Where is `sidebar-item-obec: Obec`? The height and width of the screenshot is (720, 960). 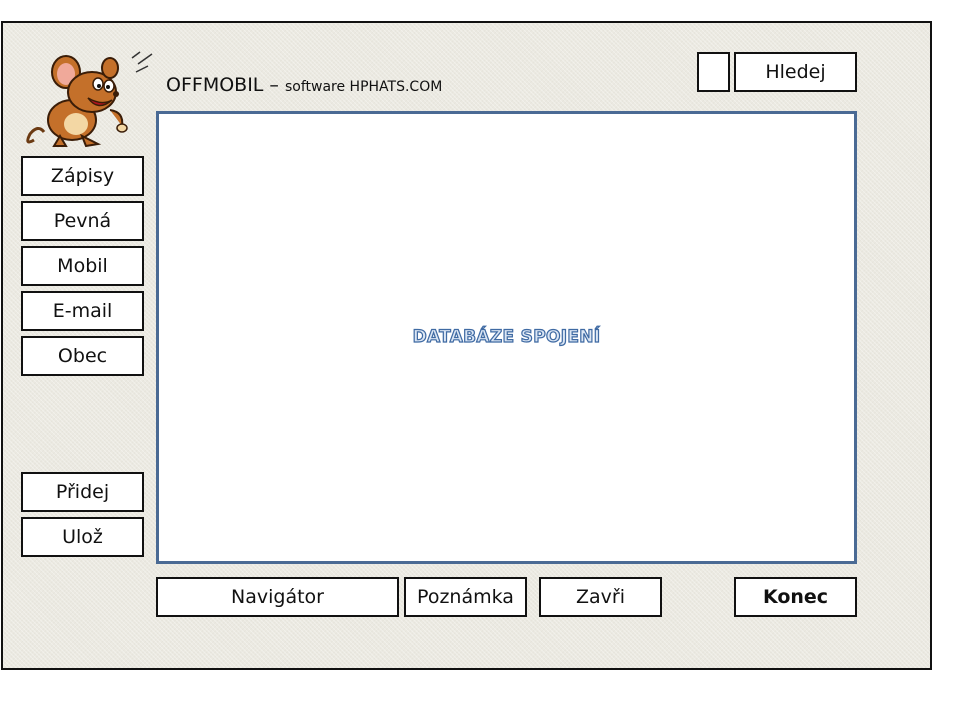 sidebar-item-obec: Obec is located at coordinates (82, 356).